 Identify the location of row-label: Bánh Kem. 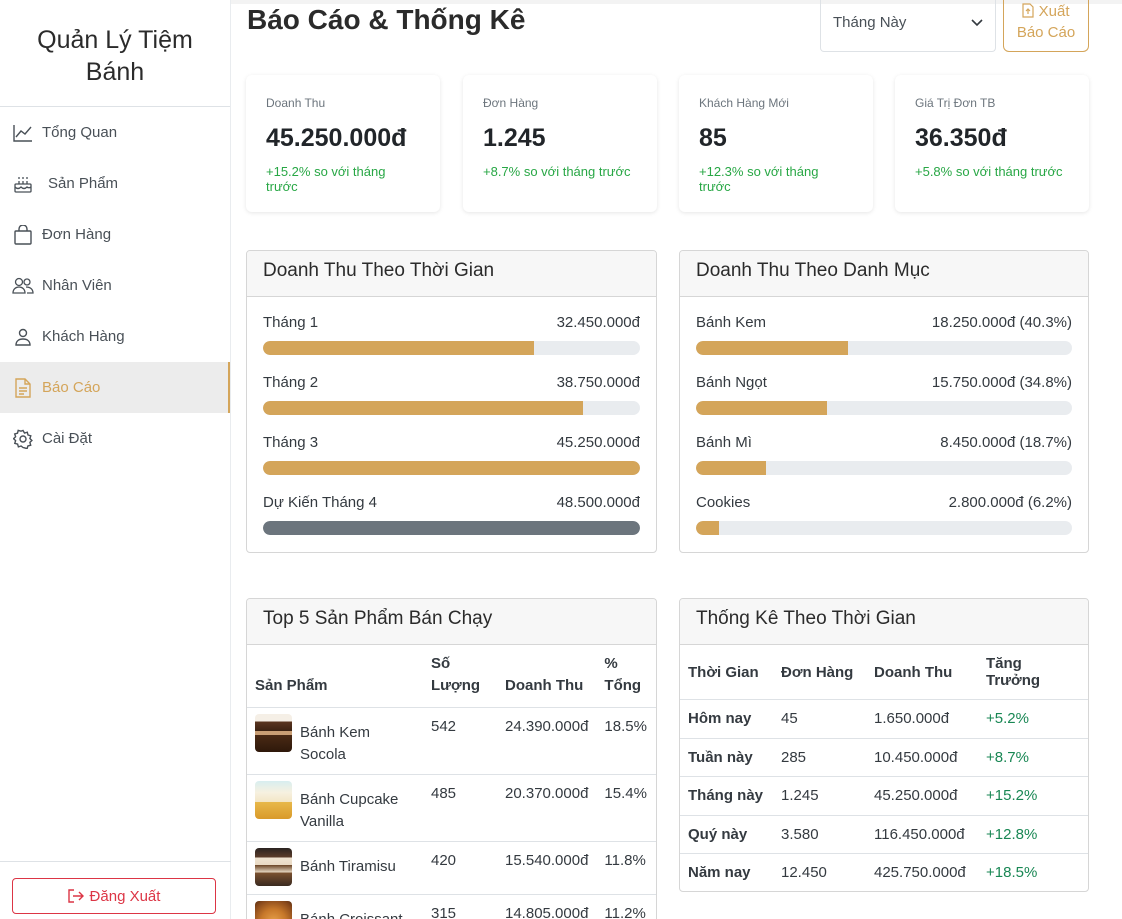
(731, 322).